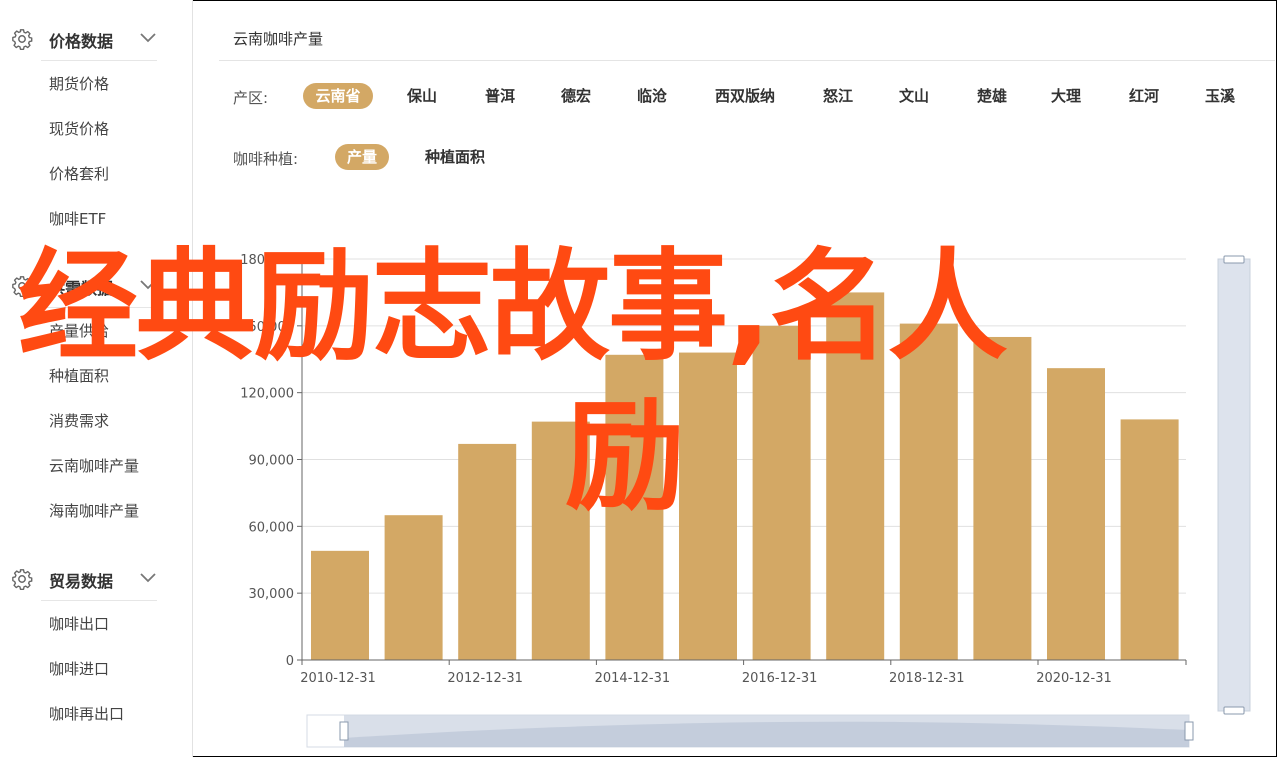 This screenshot has height=757, width=1277. Describe the element at coordinates (780, 678) in the screenshot. I see `x-tick-label: 2016-12-31` at that location.